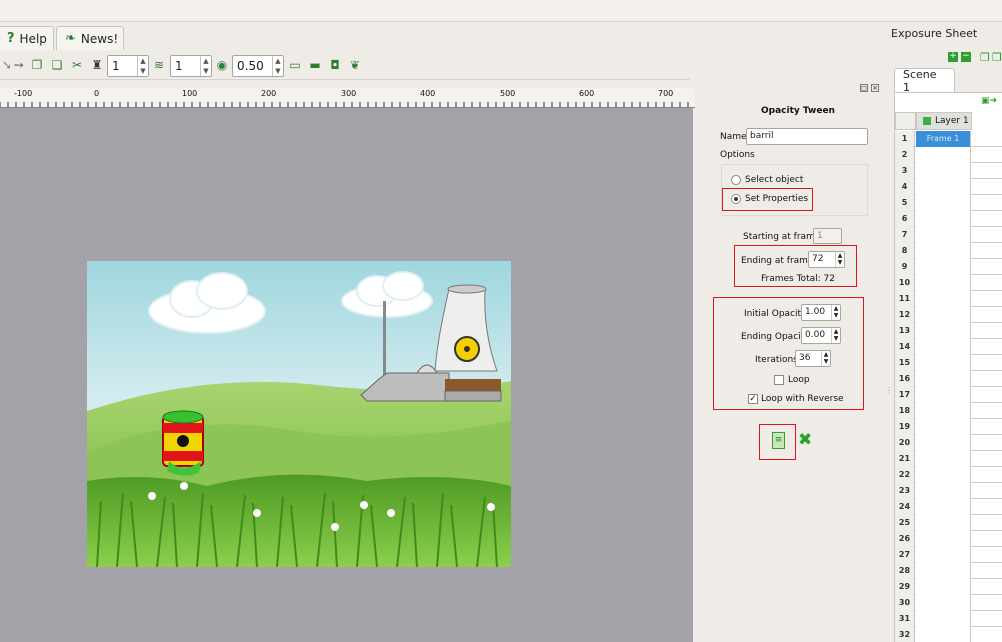 Image resolution: width=1002 pixels, height=642 pixels. Describe the element at coordinates (997, 57) in the screenshot. I see `scene-copy-icon: ❐` at that location.